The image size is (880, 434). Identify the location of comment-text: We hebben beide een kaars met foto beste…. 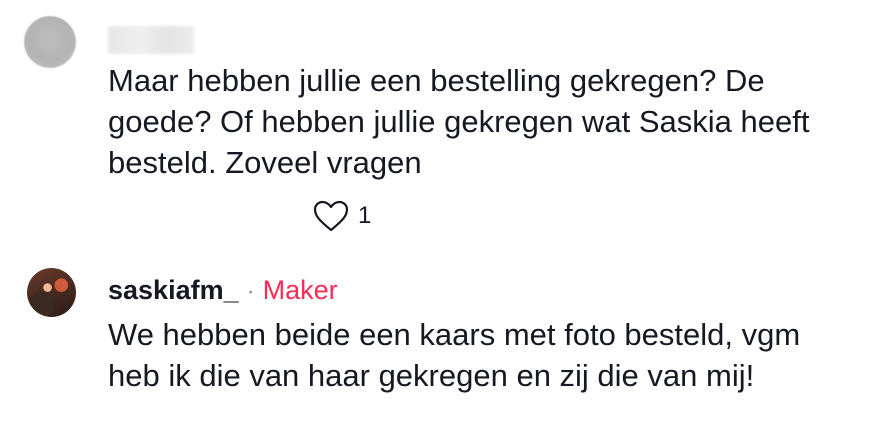
(454, 355).